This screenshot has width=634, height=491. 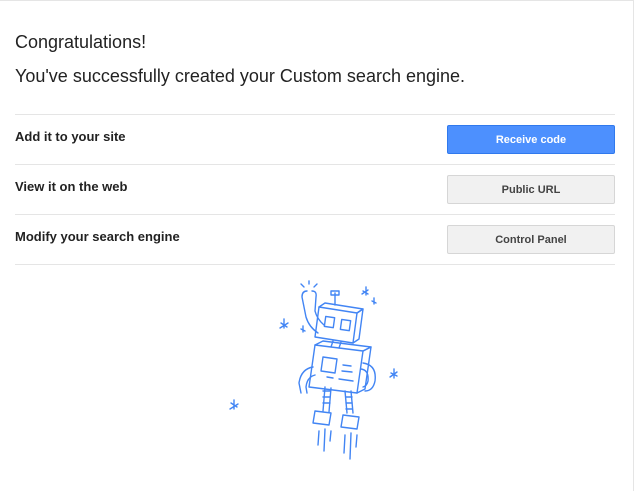 What do you see at coordinates (315, 139) in the screenshot?
I see `action-row-add-to-site: Add it to your site Receive code` at bounding box center [315, 139].